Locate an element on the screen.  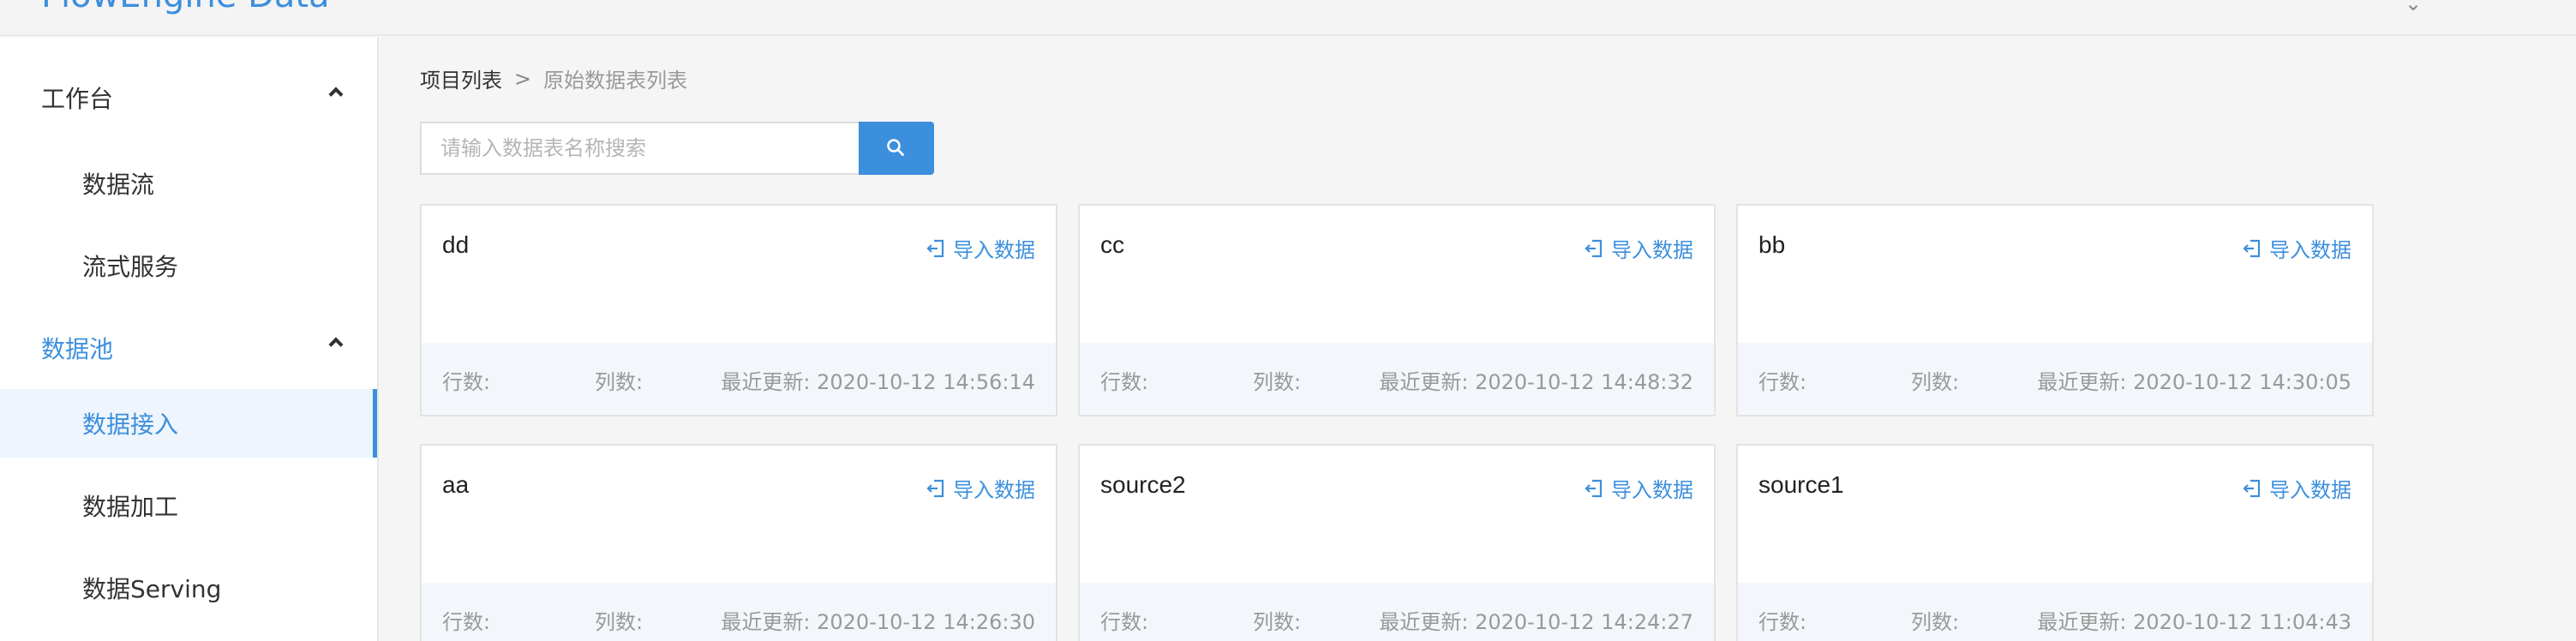
user-menu-chevron-icon: ⌄ is located at coordinates (2413, 8).